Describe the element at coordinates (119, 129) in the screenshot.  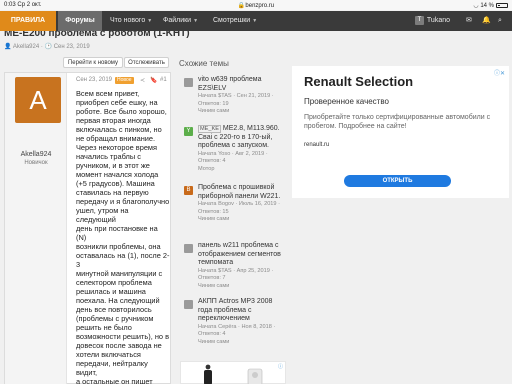
I see `post-text-line: включалась с пинком, но` at that location.